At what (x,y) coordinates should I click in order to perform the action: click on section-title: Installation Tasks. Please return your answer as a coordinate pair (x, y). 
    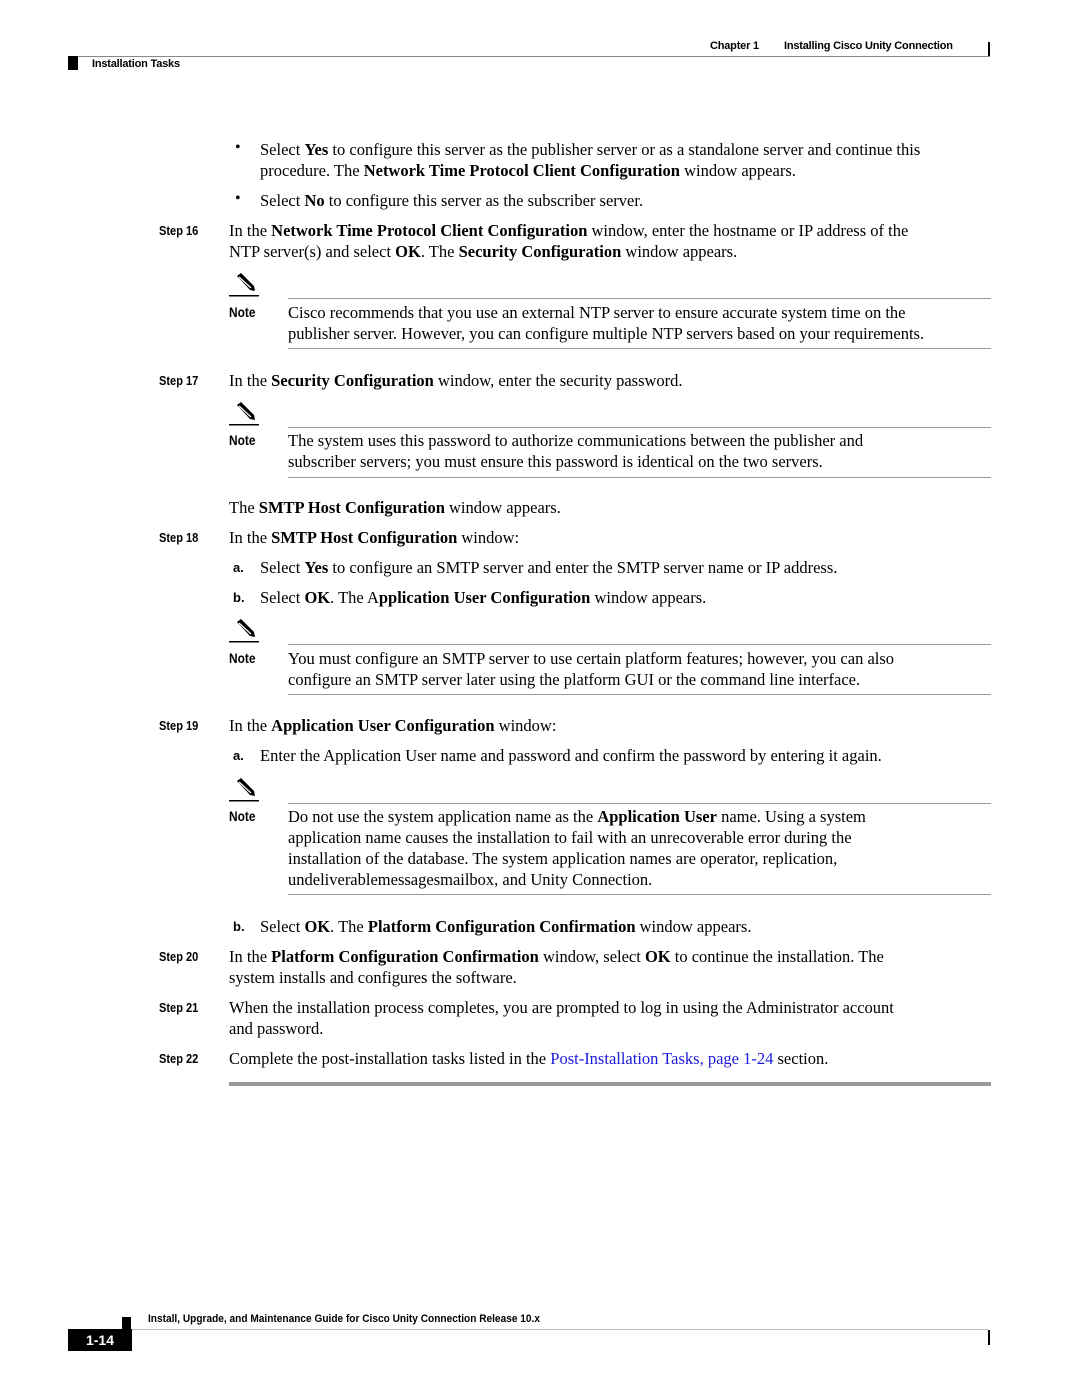
    Looking at the image, I should click on (136, 64).